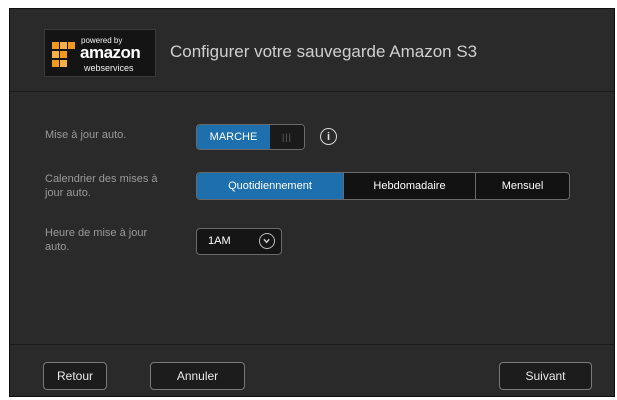 Image resolution: width=617 pixels, height=400 pixels. What do you see at coordinates (233, 137) in the screenshot?
I see `toggle-on-label: MARCHE` at bounding box center [233, 137].